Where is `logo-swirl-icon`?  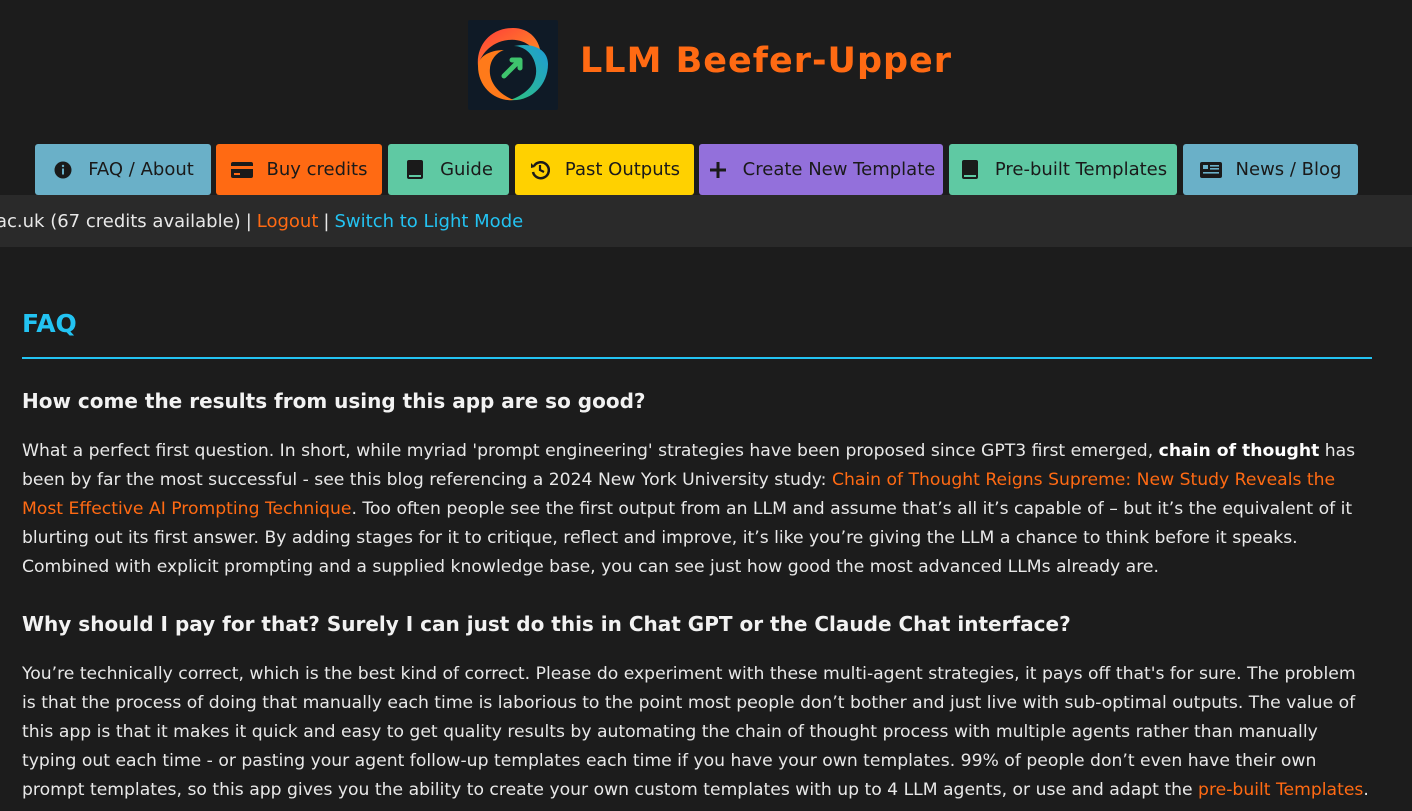
logo-swirl-icon is located at coordinates (512, 64).